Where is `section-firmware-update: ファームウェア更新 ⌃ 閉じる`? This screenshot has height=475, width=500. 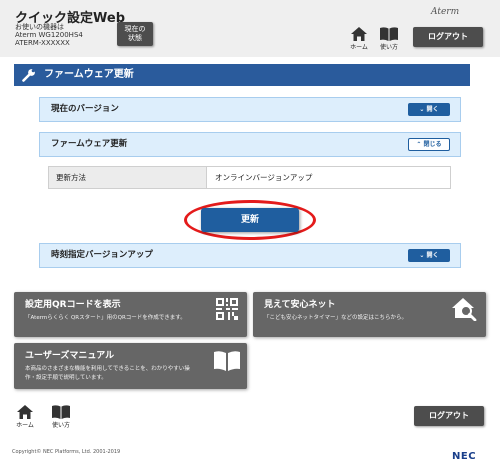 section-firmware-update: ファームウェア更新 ⌃ 閉じる is located at coordinates (250, 144).